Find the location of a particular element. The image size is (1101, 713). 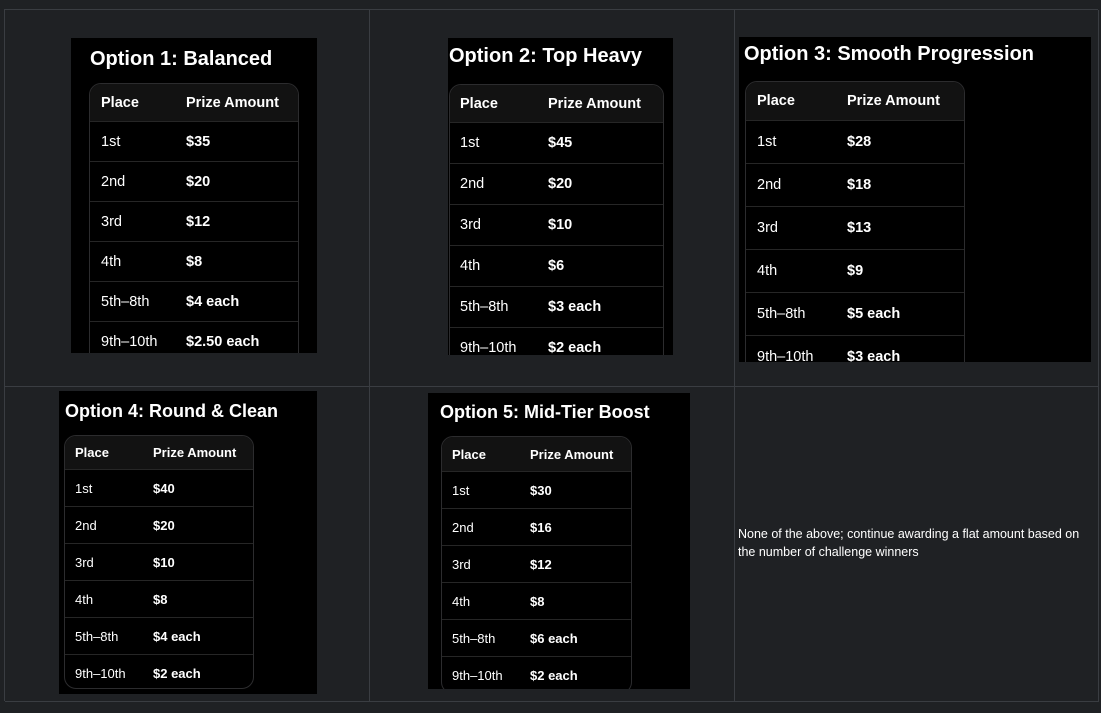

prize-cell: $5 each is located at coordinates (874, 314).